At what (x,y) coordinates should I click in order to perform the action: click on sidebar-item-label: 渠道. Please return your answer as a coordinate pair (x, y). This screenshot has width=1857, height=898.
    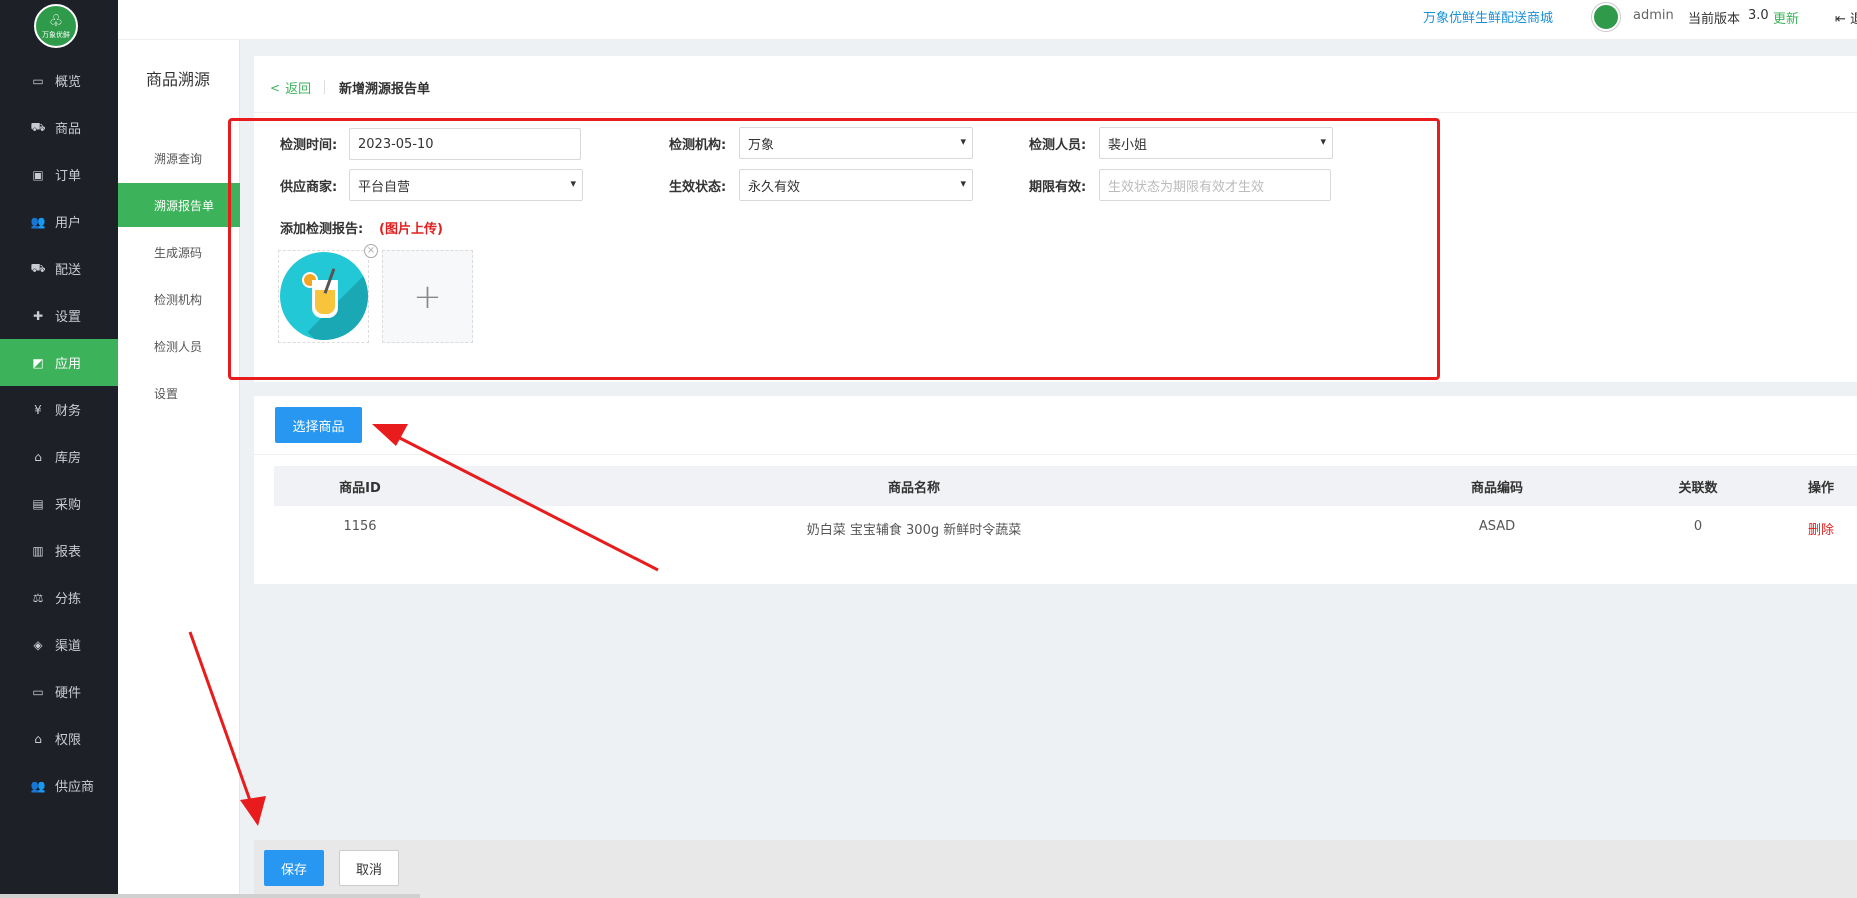
    Looking at the image, I should click on (68, 646).